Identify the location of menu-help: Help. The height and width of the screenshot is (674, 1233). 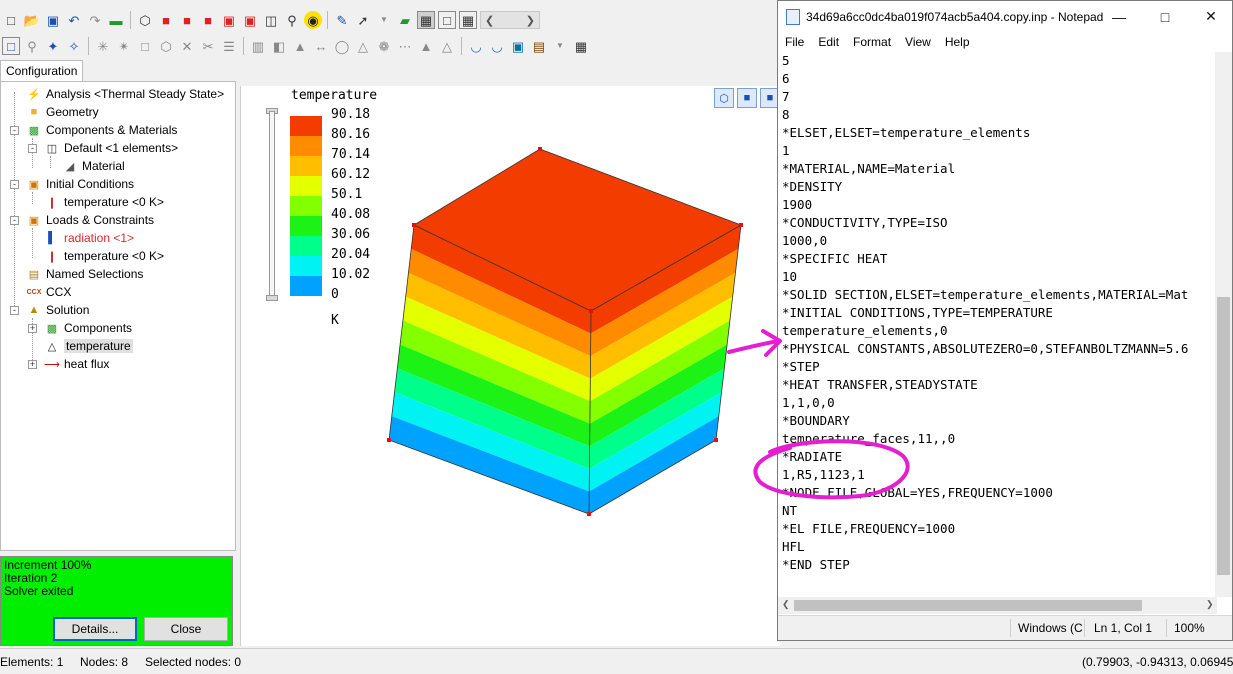
(957, 42).